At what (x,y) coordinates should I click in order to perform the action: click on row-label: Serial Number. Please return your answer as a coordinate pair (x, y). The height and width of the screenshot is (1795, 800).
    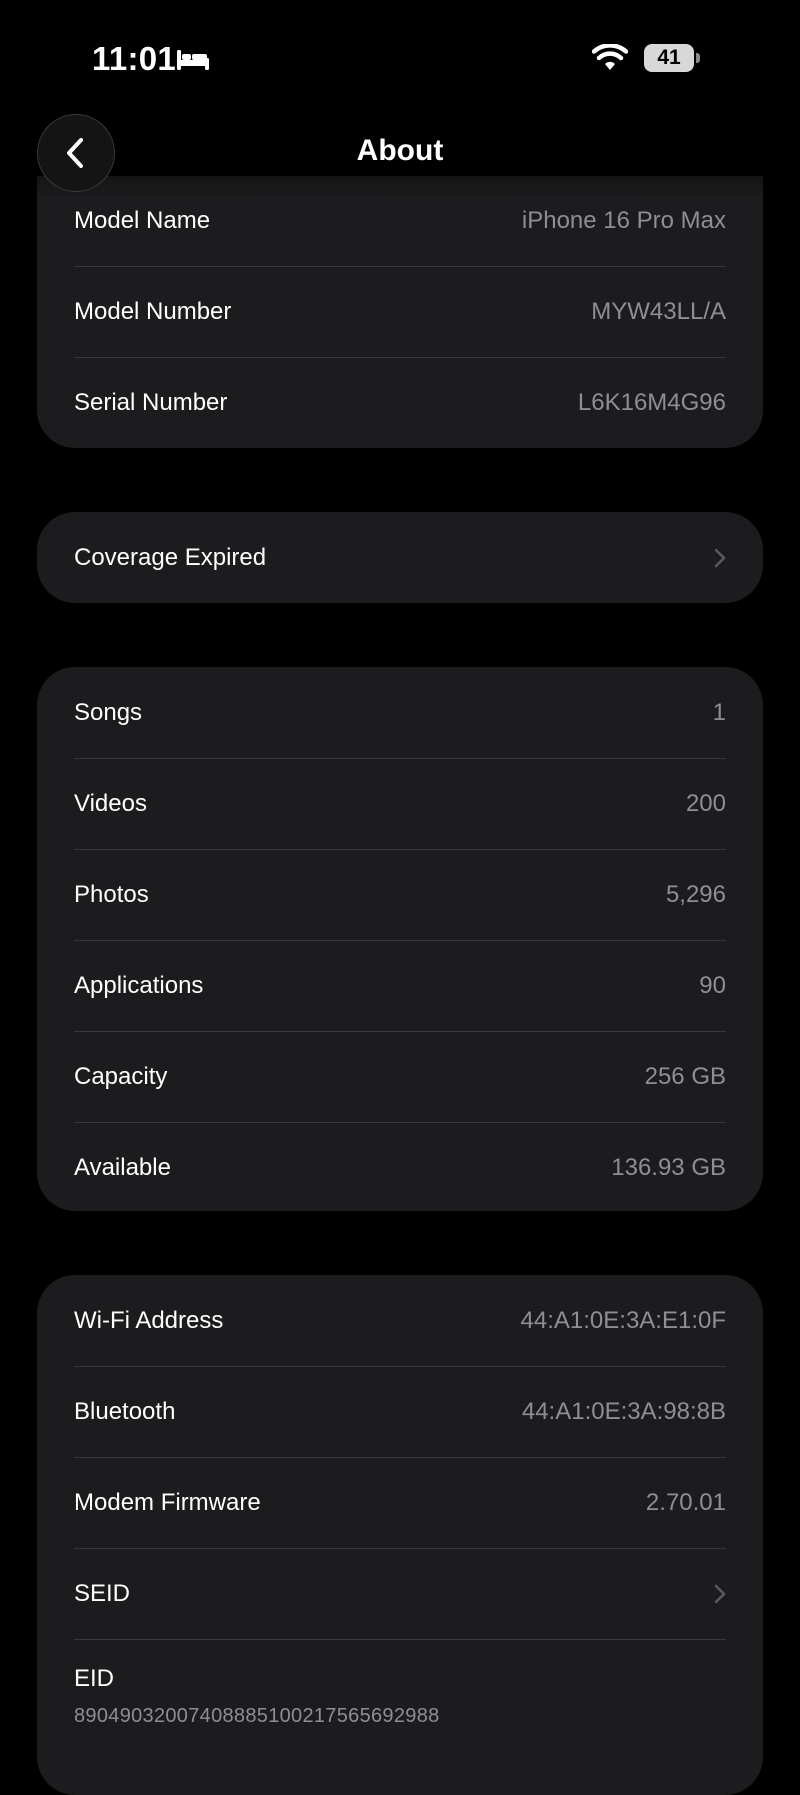
    Looking at the image, I should click on (151, 402).